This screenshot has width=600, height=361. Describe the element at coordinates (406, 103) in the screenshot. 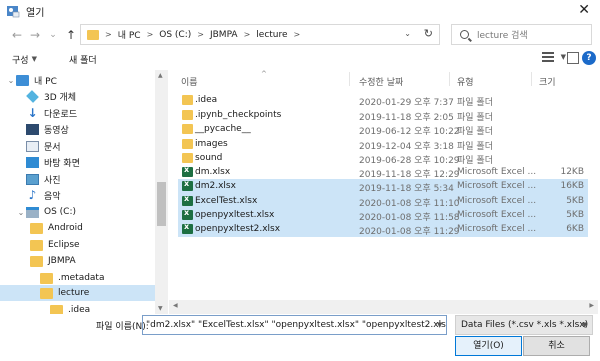

I see `file-date: 2020-01-29 오후 7:37` at that location.